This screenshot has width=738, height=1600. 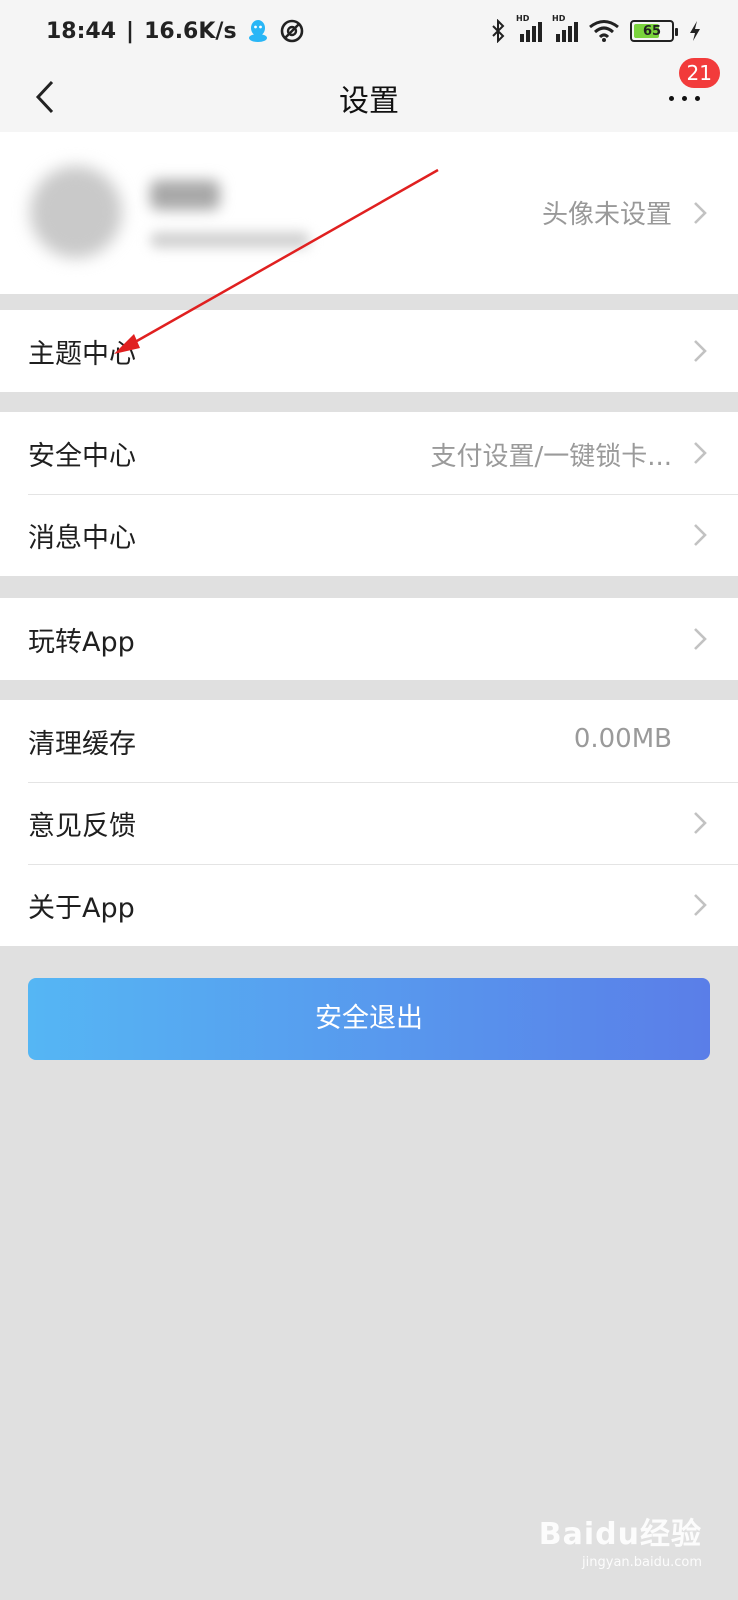 I want to click on account-info-blurred, so click(x=230, y=240).